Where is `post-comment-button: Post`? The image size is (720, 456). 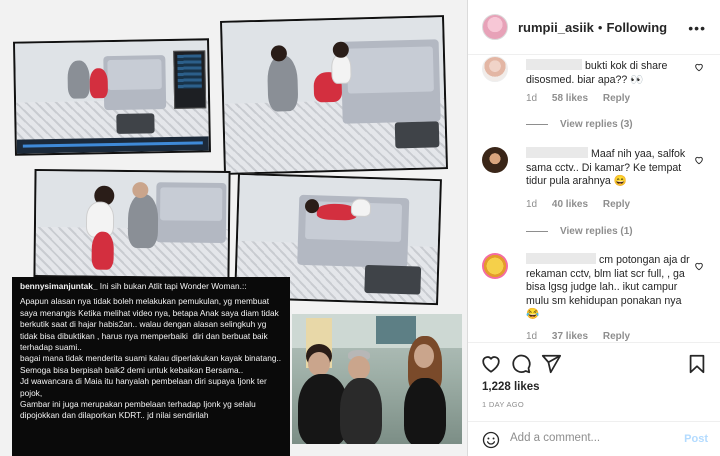 post-comment-button: Post is located at coordinates (696, 439).